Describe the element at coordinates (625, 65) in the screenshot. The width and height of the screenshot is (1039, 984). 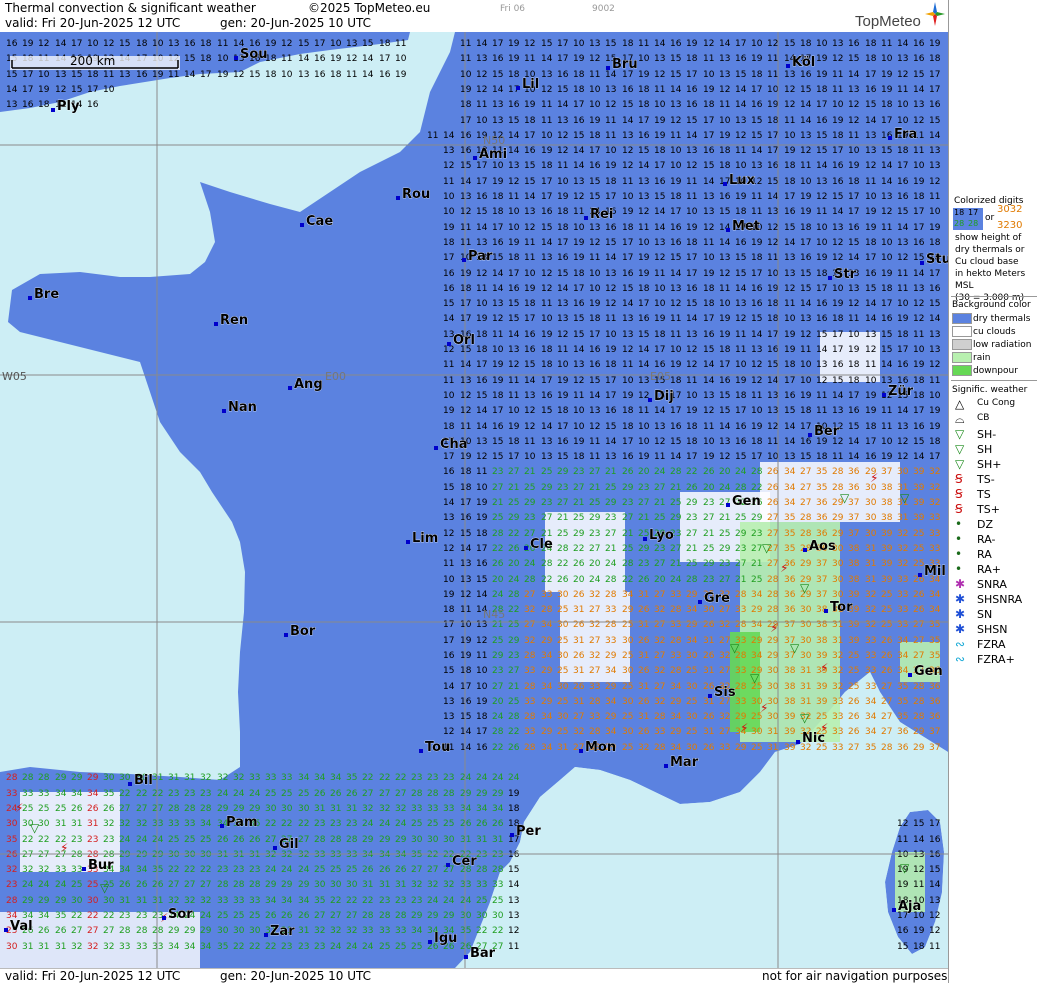
I see `city-label: Bru` at that location.